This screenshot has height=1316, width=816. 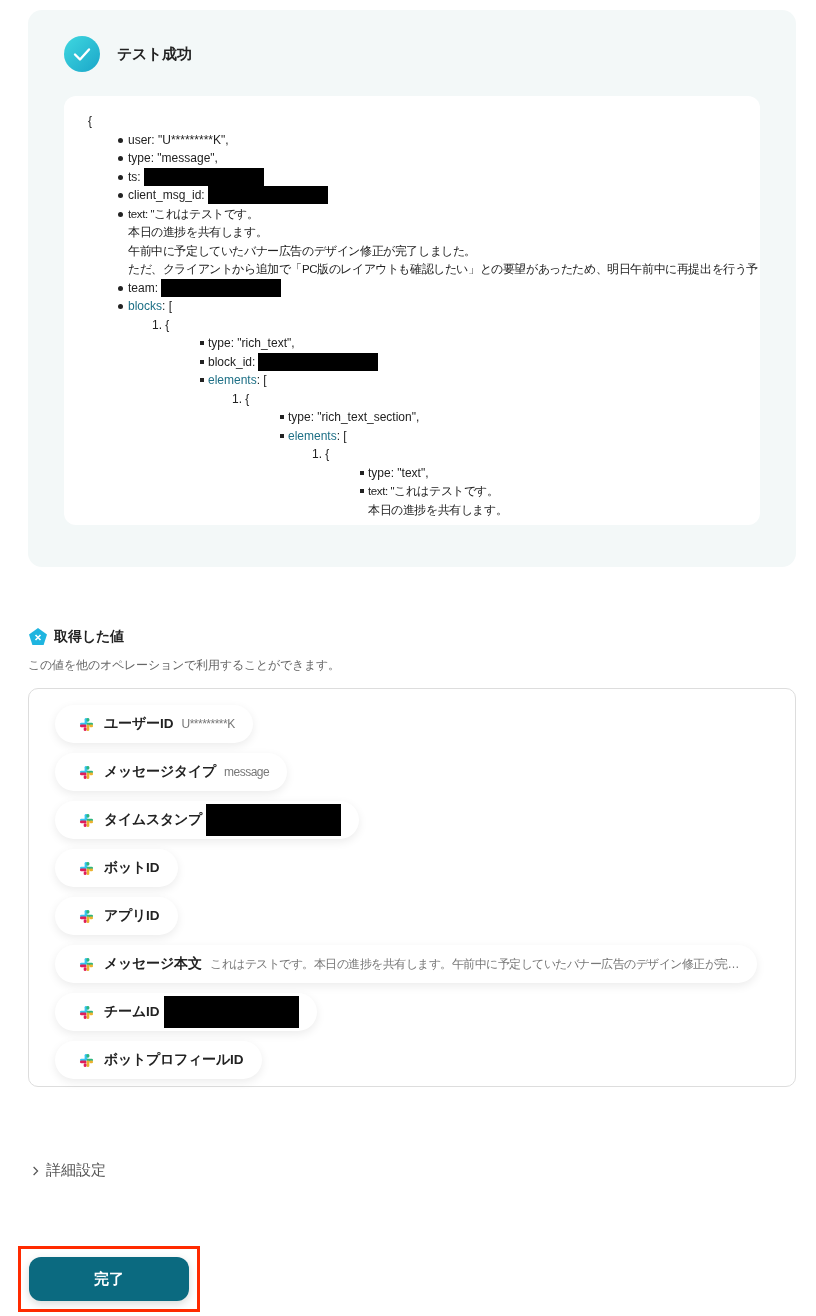 What do you see at coordinates (134, 177) in the screenshot?
I see `code-text: ts:` at bounding box center [134, 177].